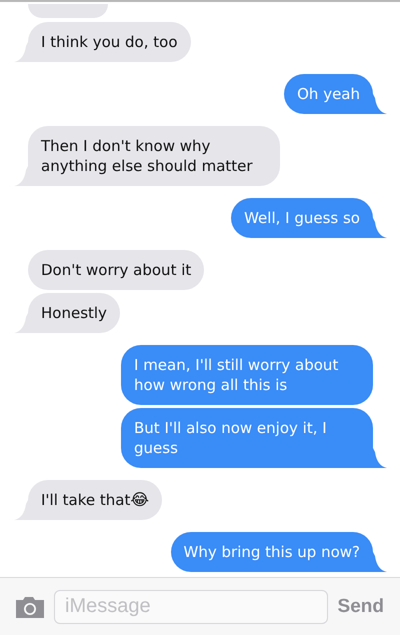 The height and width of the screenshot is (635, 400). What do you see at coordinates (116, 270) in the screenshot?
I see `message-bubble: Don't worry about it` at bounding box center [116, 270].